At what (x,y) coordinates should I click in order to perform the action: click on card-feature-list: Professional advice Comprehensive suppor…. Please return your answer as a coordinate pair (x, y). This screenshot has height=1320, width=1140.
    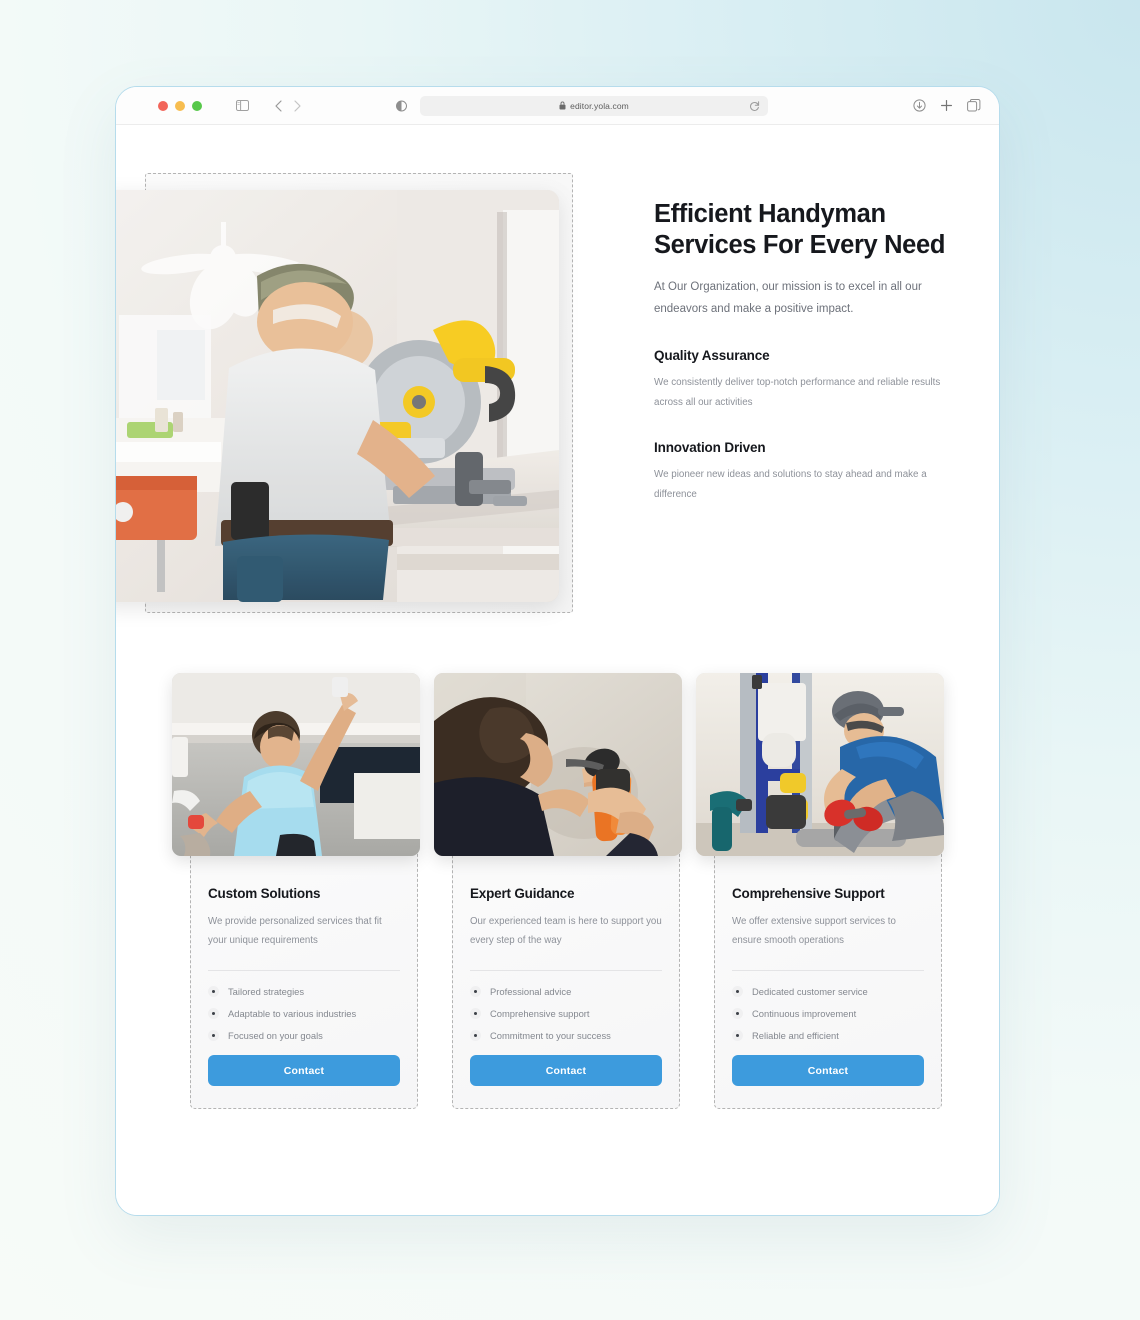
    Looking at the image, I should click on (566, 1013).